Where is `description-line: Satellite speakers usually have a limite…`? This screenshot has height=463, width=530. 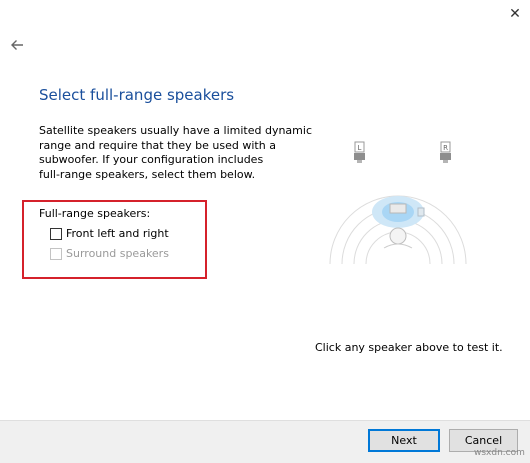
description-line: Satellite speakers usually have a limite… is located at coordinates (175, 130).